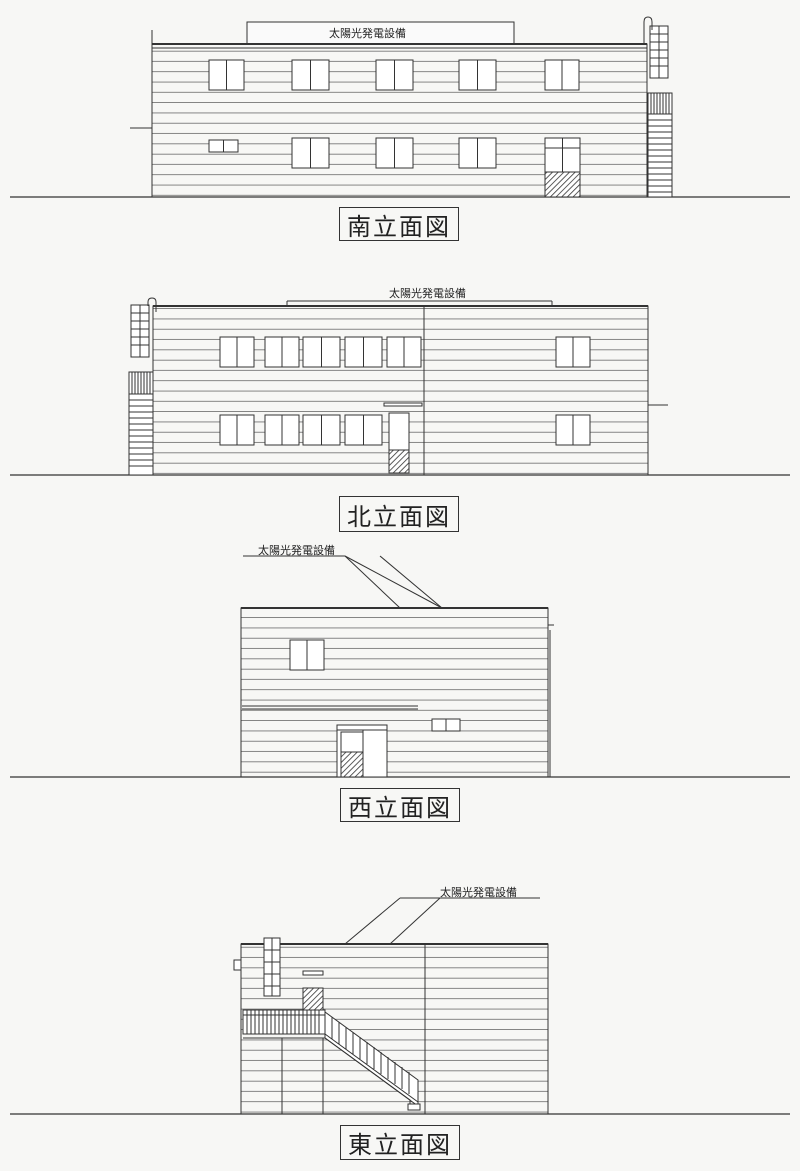 The height and width of the screenshot is (1171, 800). I want to click on north-elevation-title: 北立面図, so click(399, 514).